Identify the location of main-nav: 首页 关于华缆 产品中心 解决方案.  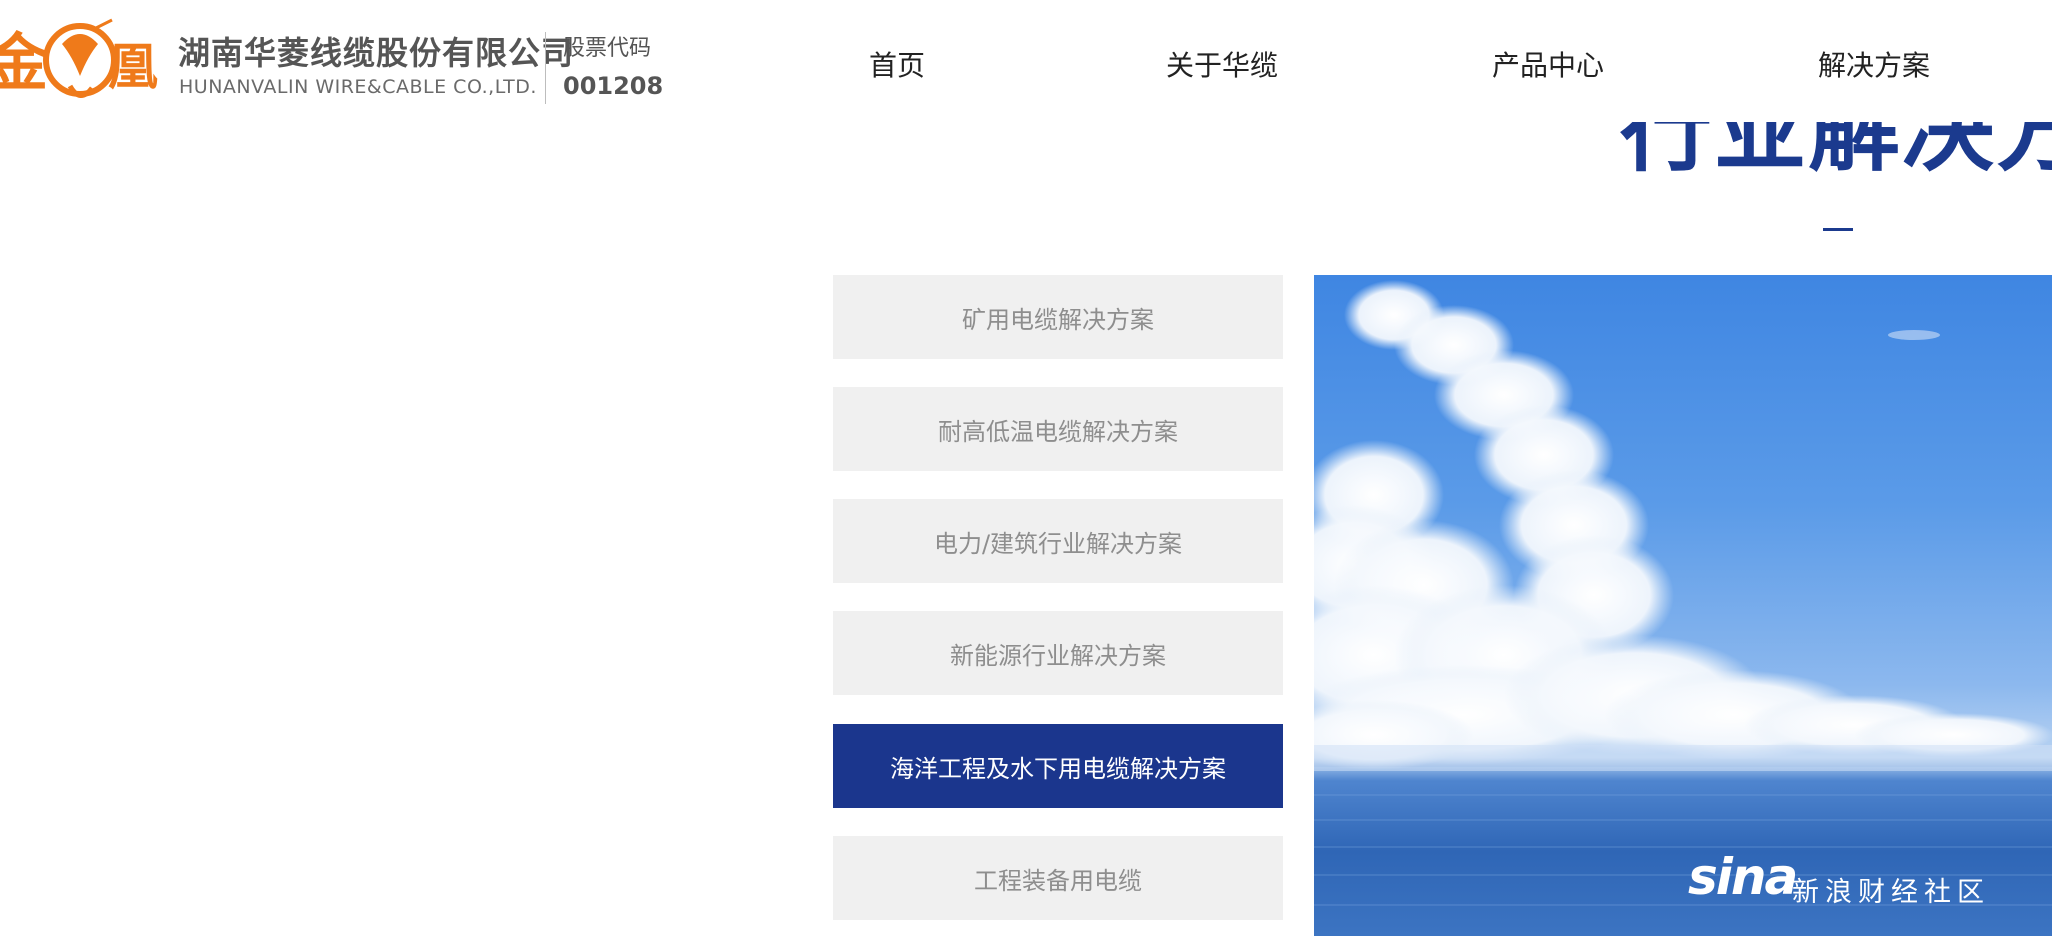
(1426, 61).